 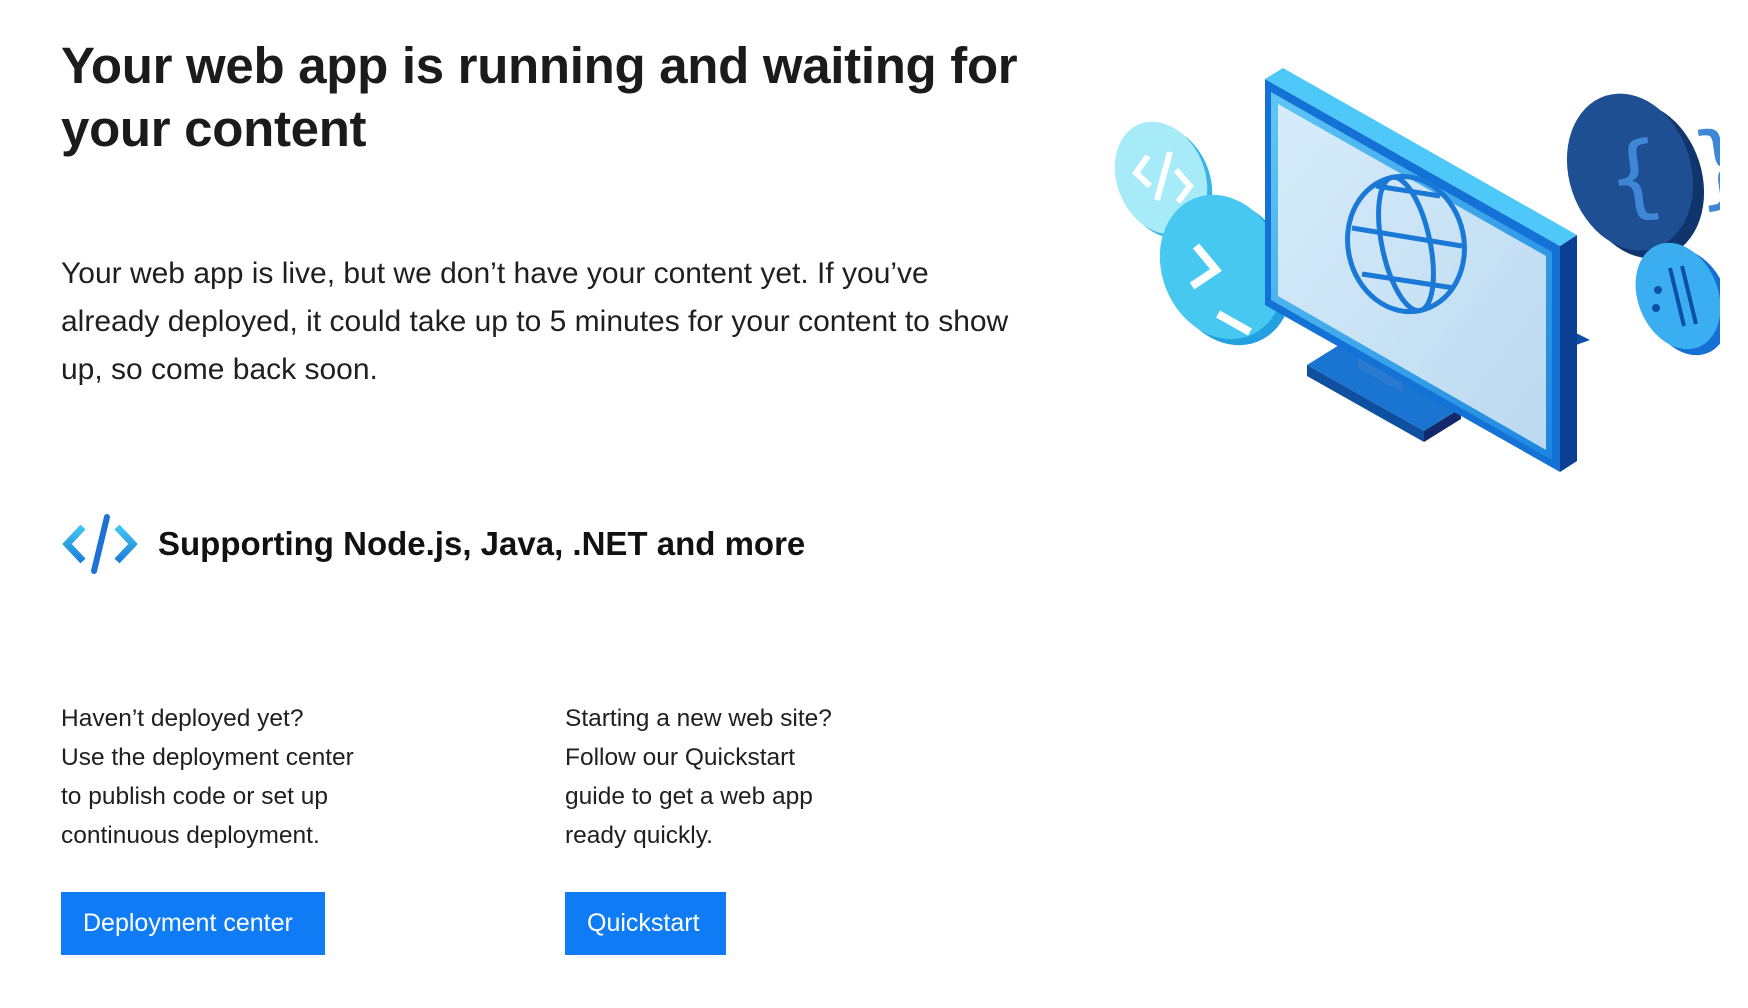 What do you see at coordinates (689, 796) in the screenshot?
I see `quickstart-info-line: guide to get a web app` at bounding box center [689, 796].